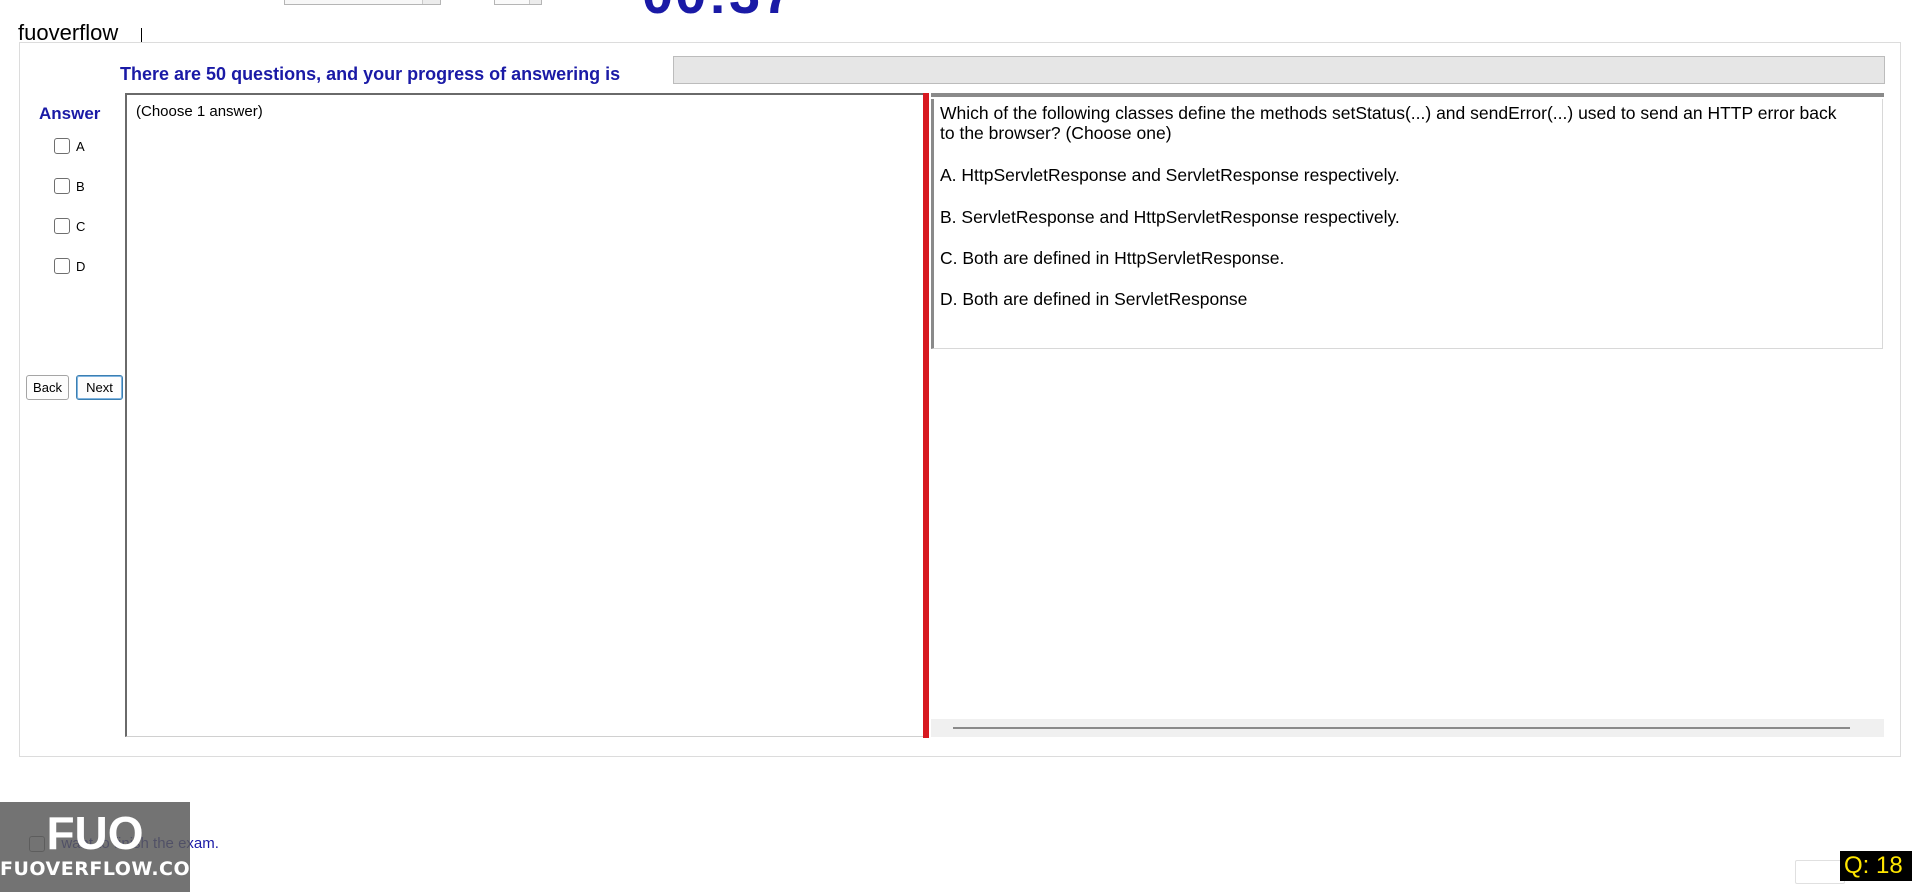 This screenshot has height=892, width=1920. Describe the element at coordinates (535, 2) in the screenshot. I see `spinner-arrows-icon` at that location.